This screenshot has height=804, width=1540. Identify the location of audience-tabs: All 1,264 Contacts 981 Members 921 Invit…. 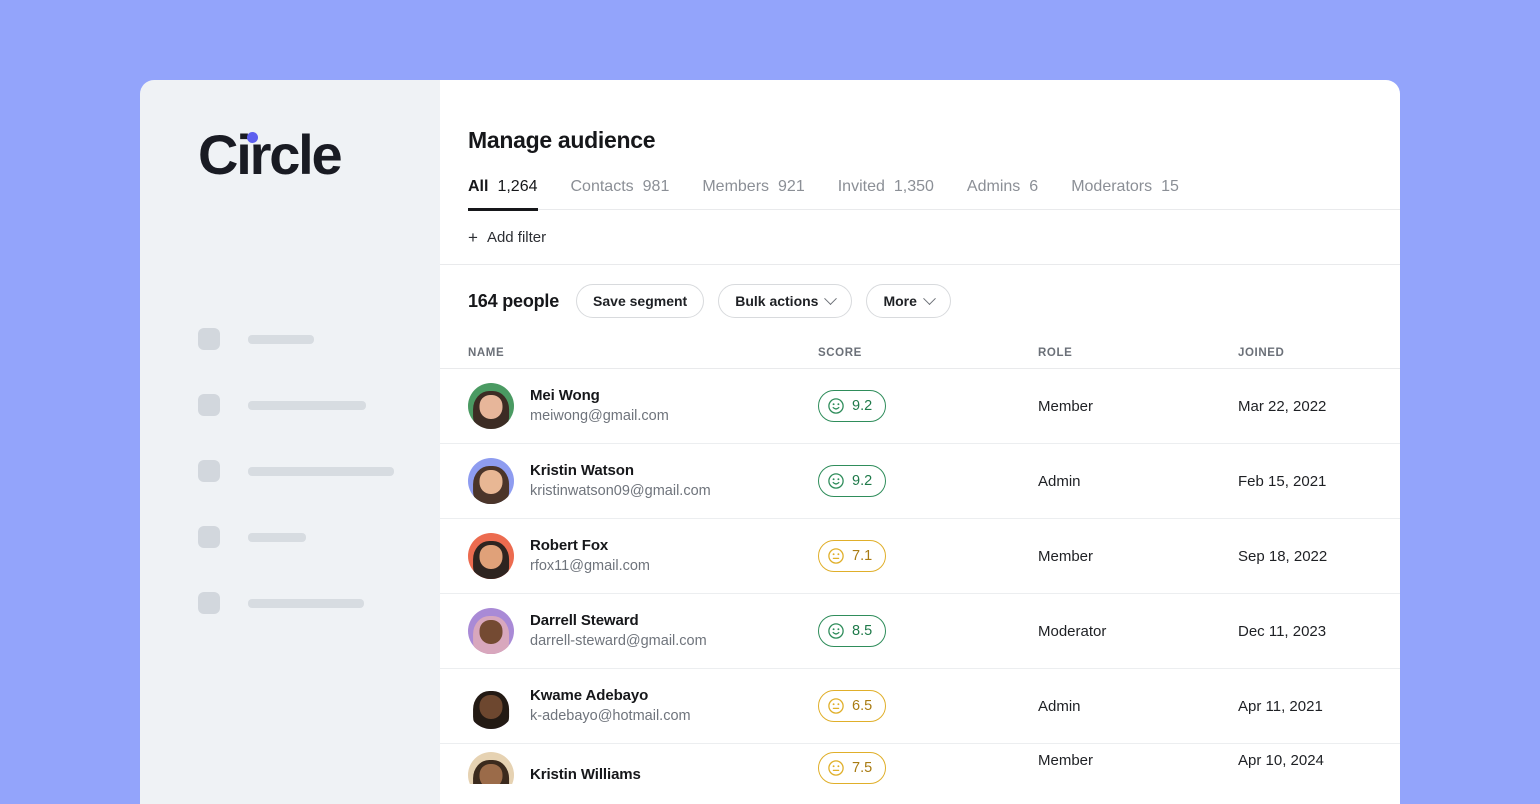
(934, 193).